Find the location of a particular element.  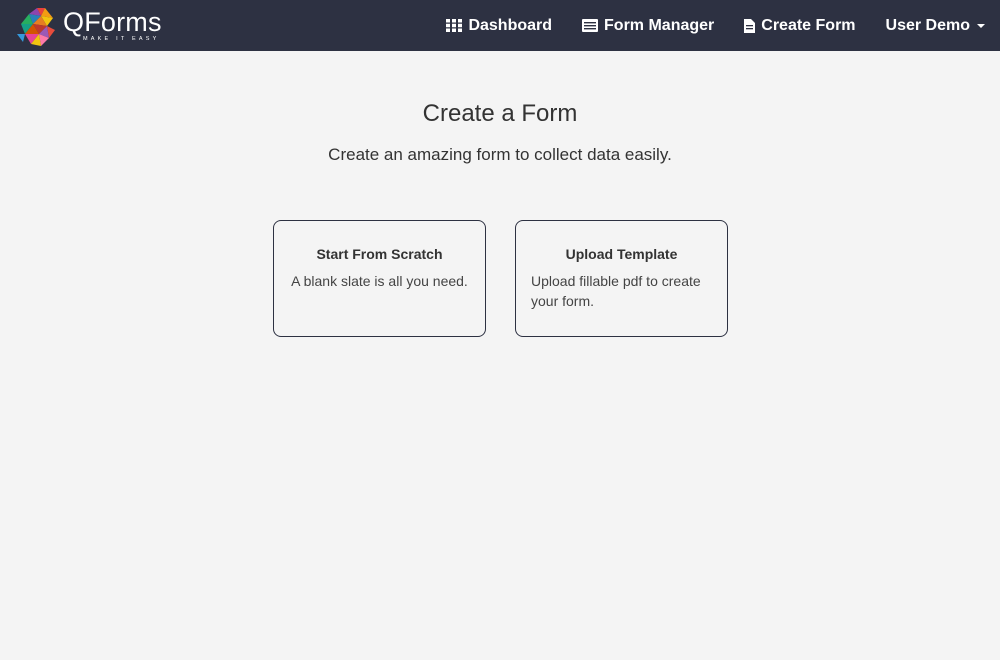

brand-name: QForms is located at coordinates (112, 22).